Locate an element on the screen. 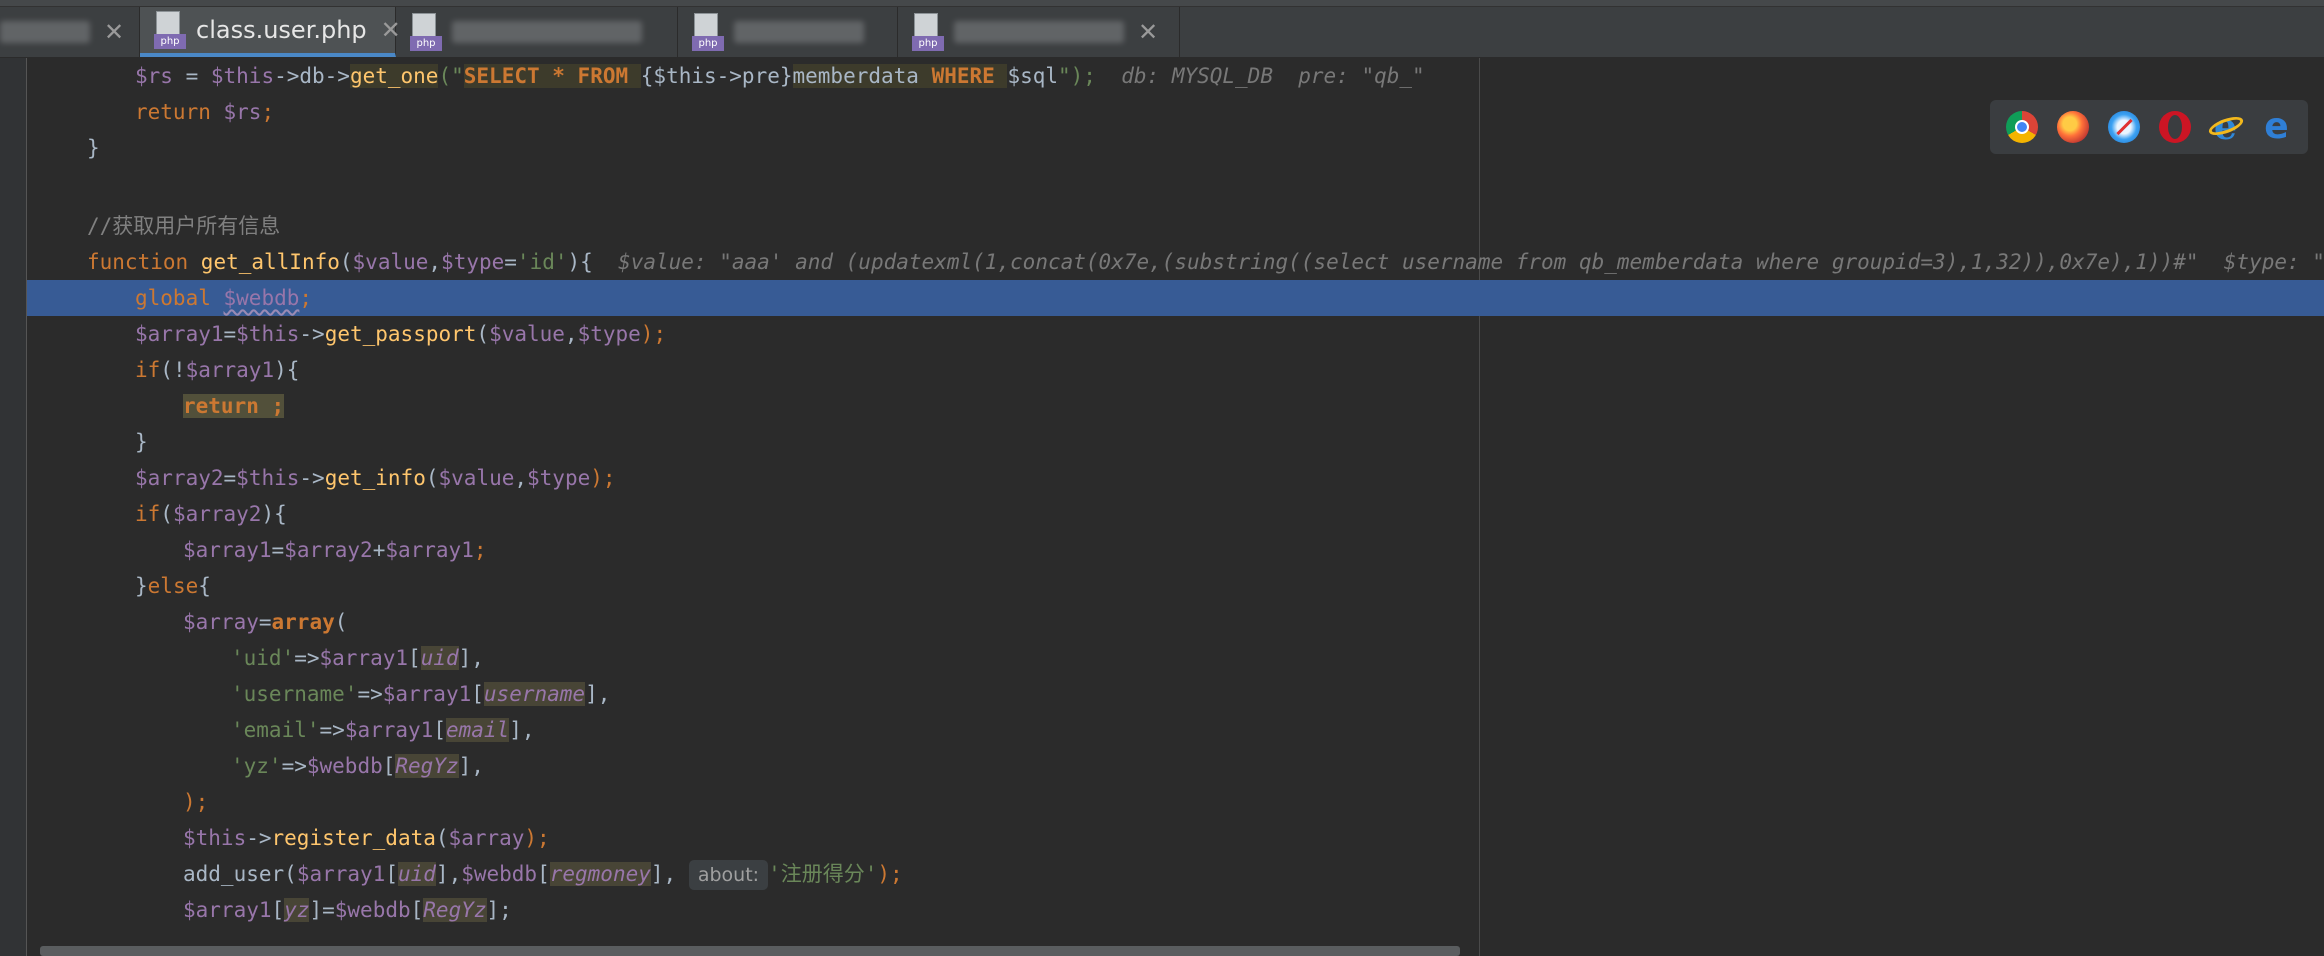 Image resolution: width=2324 pixels, height=956 pixels. code-line: if($array2){ is located at coordinates (211, 514).